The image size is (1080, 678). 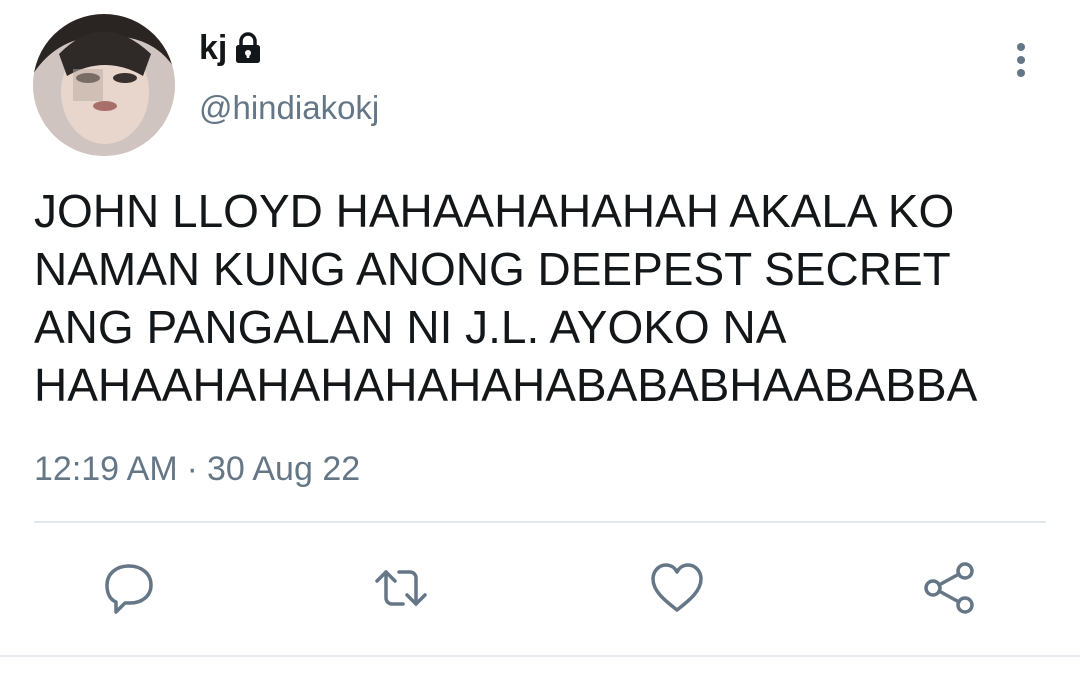 I want to click on display-name: kj, so click(x=213, y=48).